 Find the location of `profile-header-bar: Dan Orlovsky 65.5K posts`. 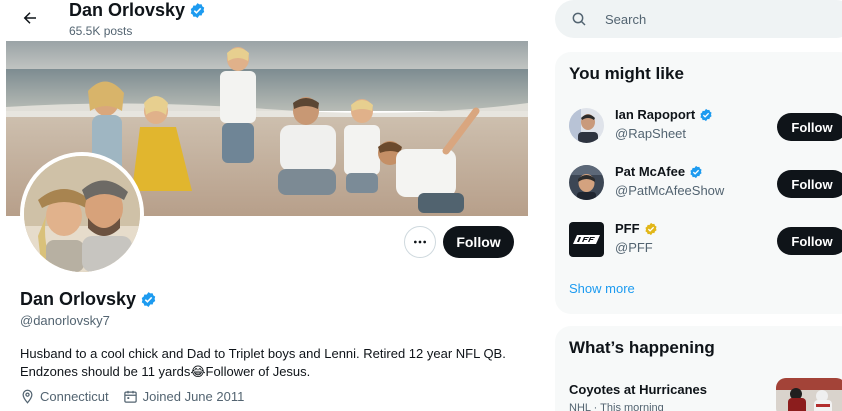

profile-header-bar: Dan Orlovsky 65.5K posts is located at coordinates (267, 20).